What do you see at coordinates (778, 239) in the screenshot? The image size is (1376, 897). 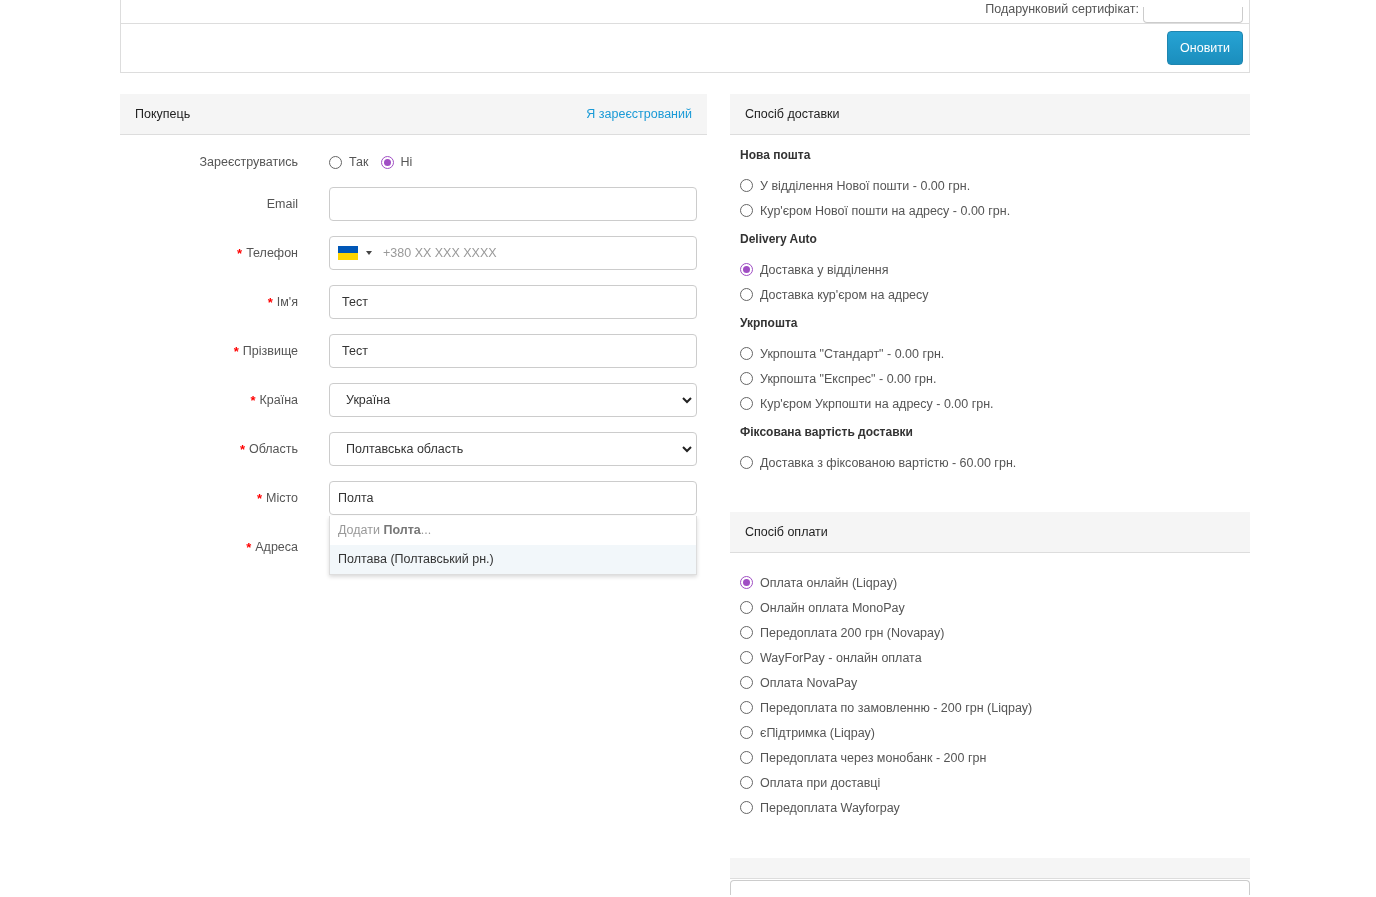 I see `group-title: Delivery Auto` at bounding box center [778, 239].